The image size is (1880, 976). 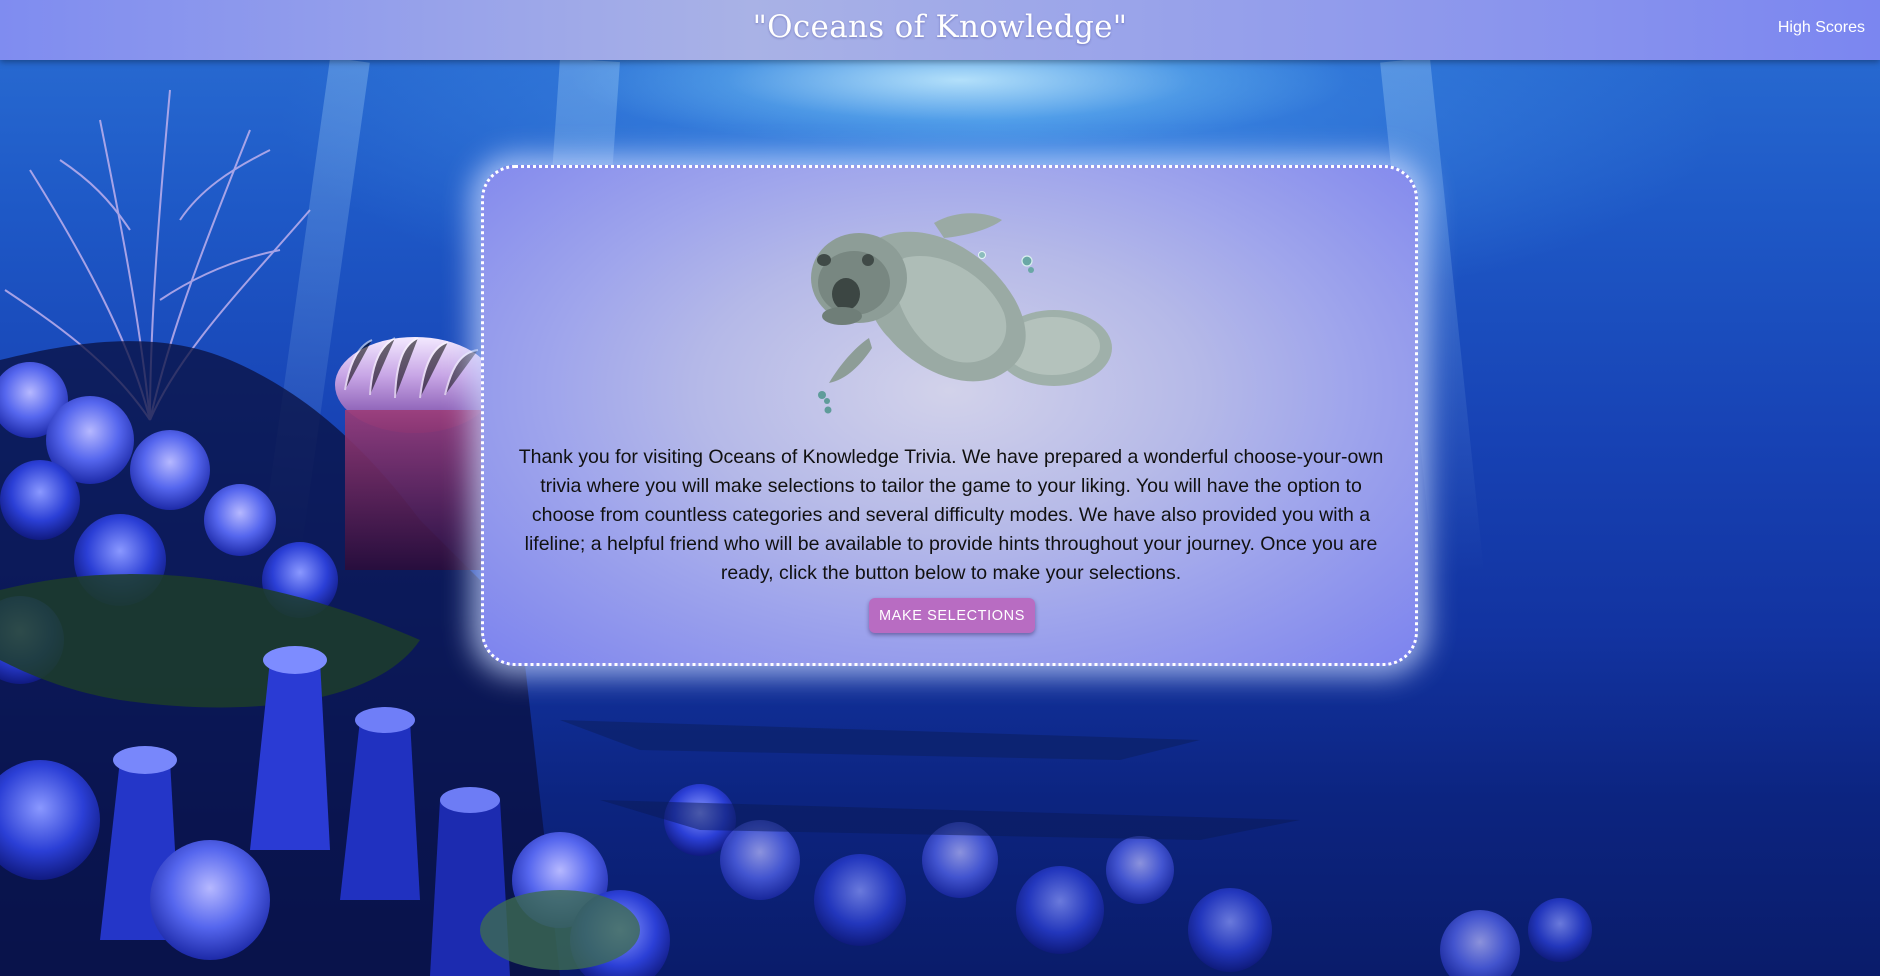 I want to click on manatee-icon, so click(x=954, y=308).